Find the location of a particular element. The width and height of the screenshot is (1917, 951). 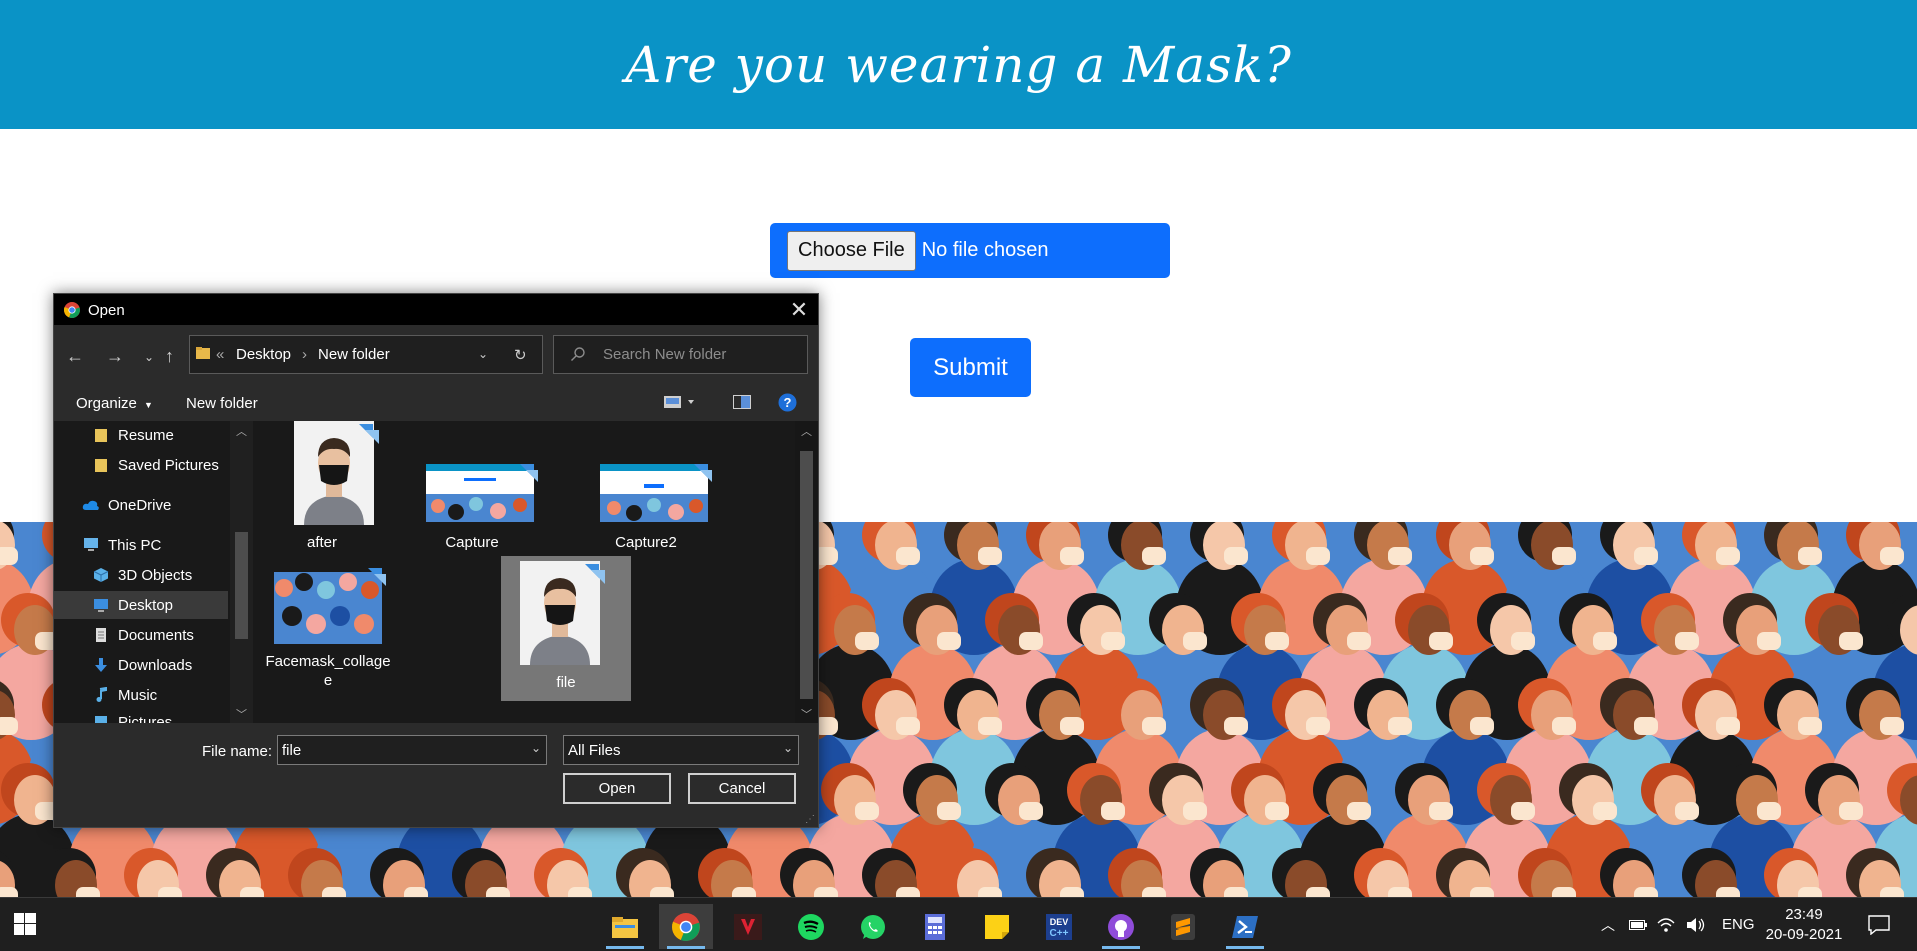

file-item: Facemask_collage e is located at coordinates (328, 643).